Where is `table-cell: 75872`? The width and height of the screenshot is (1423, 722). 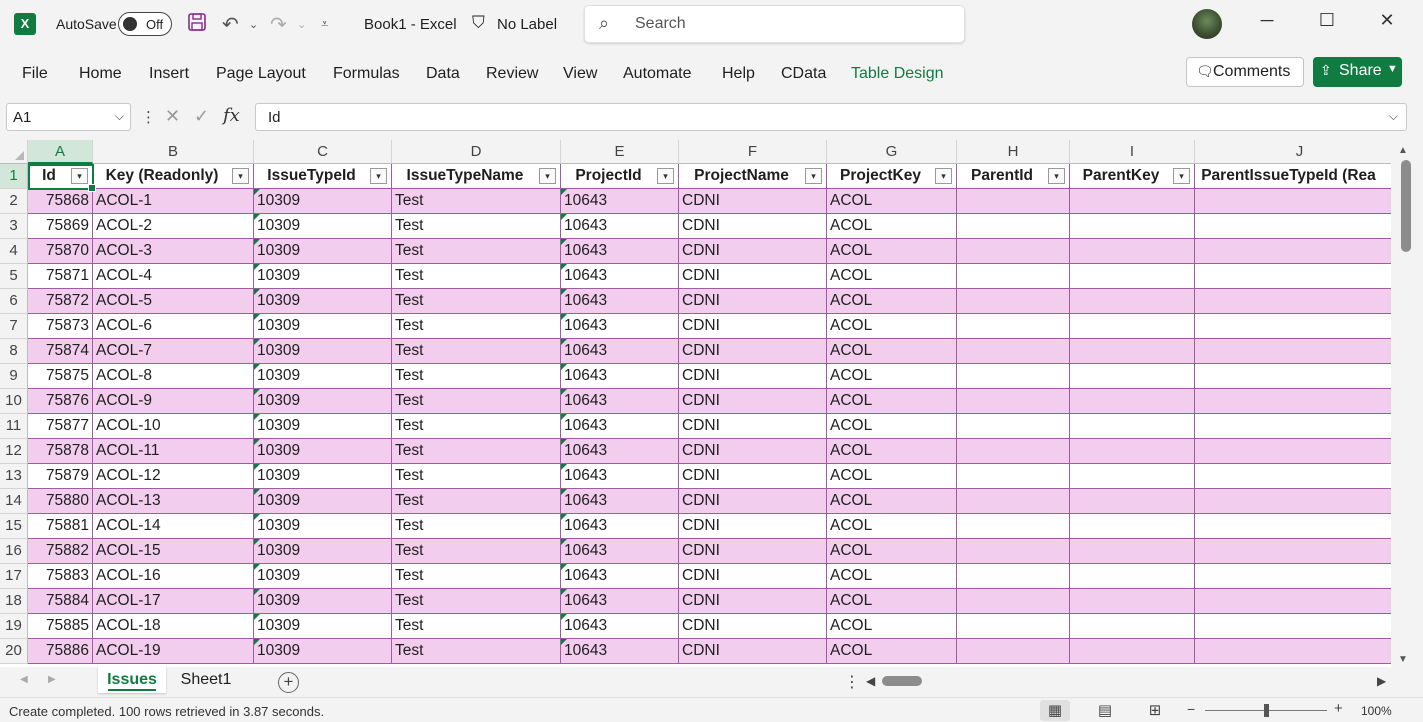 table-cell: 75872 is located at coordinates (60, 301).